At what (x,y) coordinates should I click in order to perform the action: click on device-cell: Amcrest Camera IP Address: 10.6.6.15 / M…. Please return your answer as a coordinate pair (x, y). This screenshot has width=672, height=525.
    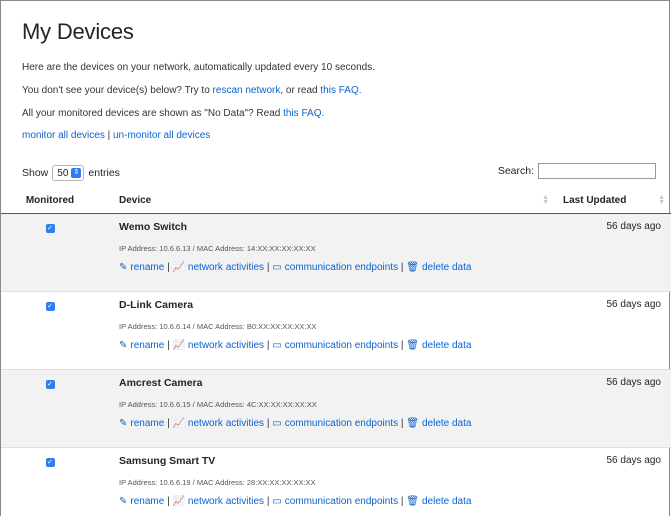
    Looking at the image, I should click on (327, 409).